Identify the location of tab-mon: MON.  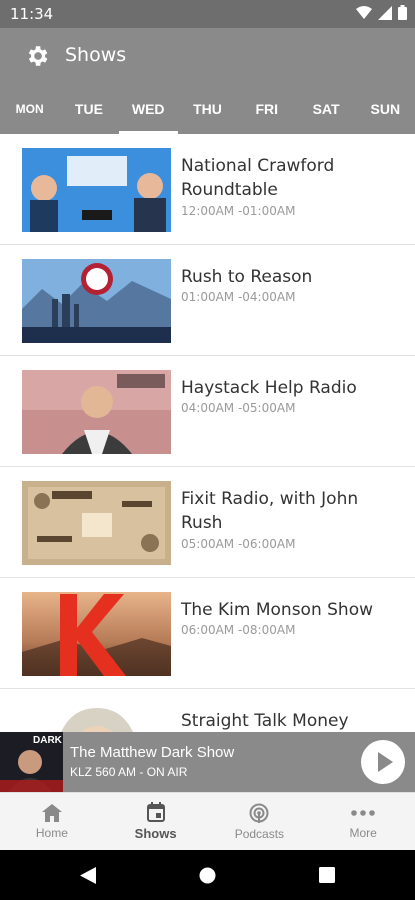
(29, 109).